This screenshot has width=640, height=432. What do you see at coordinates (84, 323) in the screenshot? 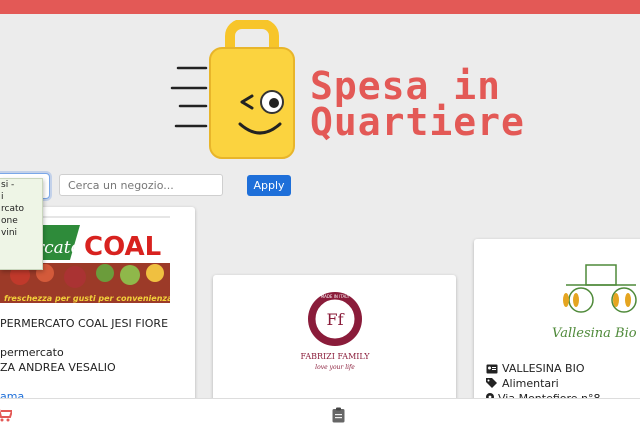
I see `shop-name: PERMERCATO COAL JESI FIORE` at bounding box center [84, 323].